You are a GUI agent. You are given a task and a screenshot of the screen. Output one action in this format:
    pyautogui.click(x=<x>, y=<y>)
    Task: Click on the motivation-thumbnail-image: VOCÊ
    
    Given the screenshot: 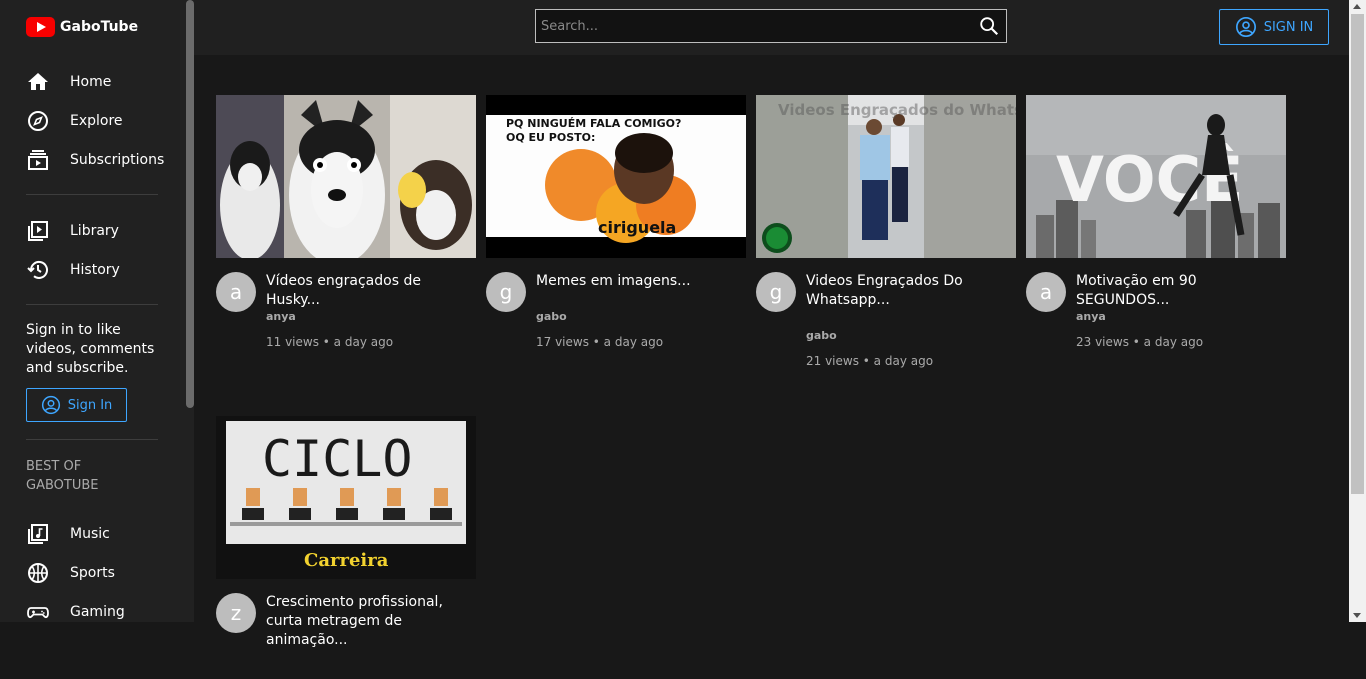 What is the action you would take?
    pyautogui.click(x=1156, y=176)
    